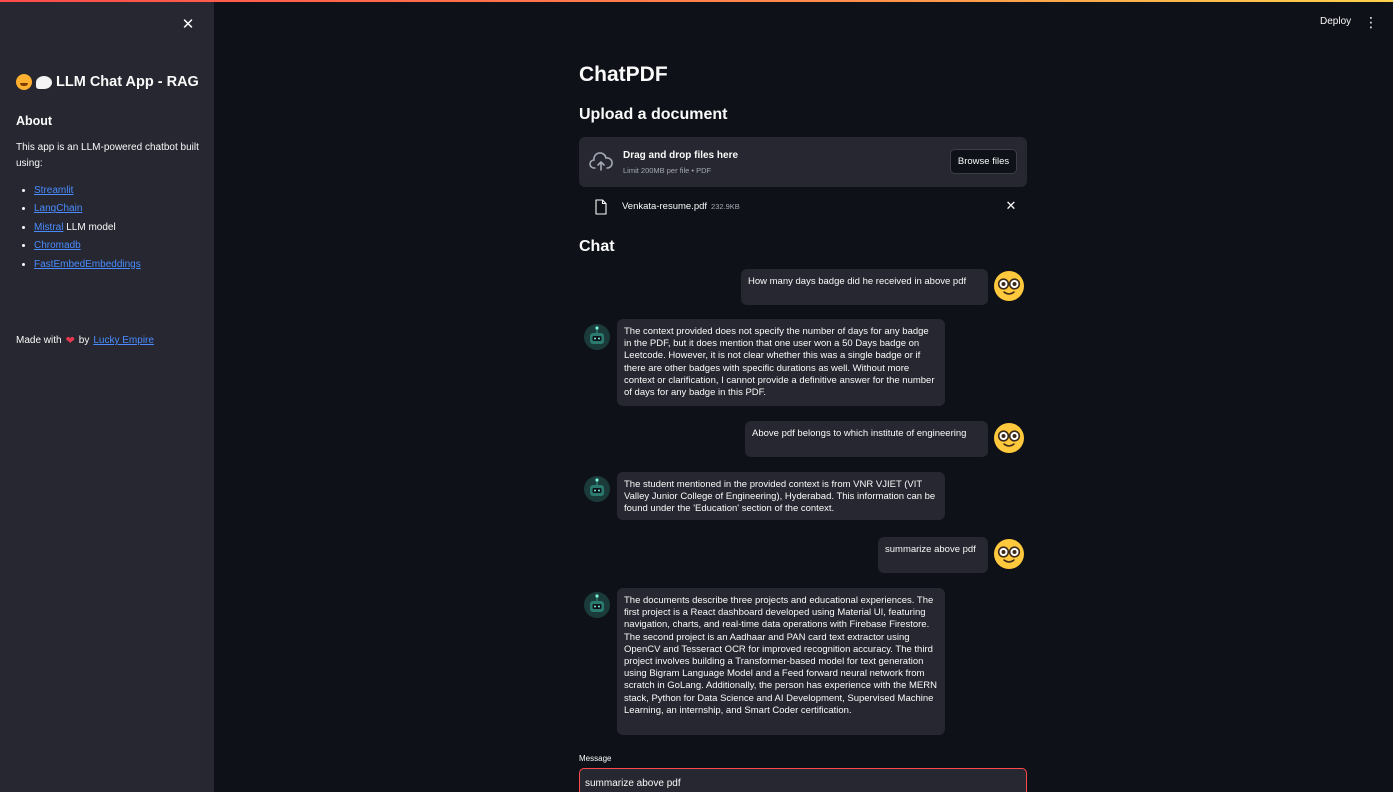 The height and width of the screenshot is (792, 1393). What do you see at coordinates (1011, 206) in the screenshot?
I see `remove-file-icon: ✕` at bounding box center [1011, 206].